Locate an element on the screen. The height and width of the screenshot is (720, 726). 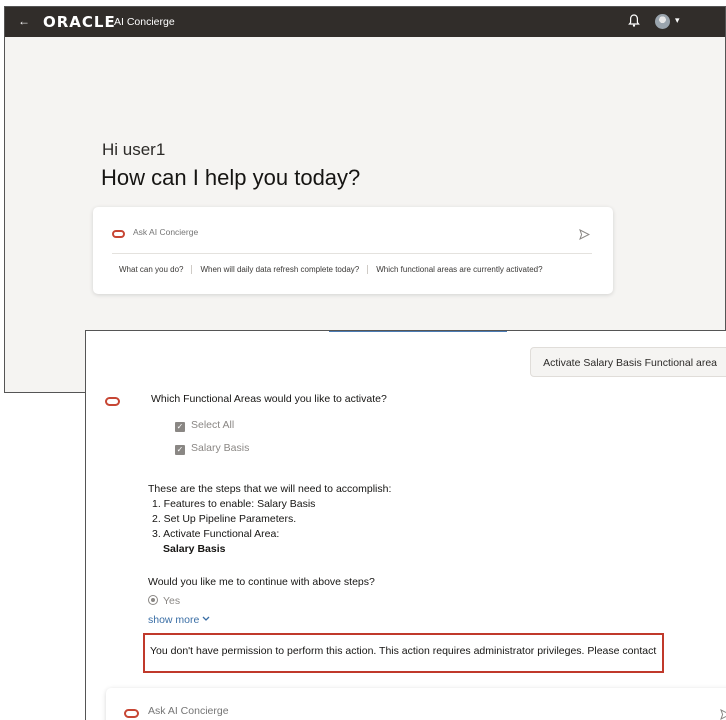
divider is located at coordinates (352, 253).